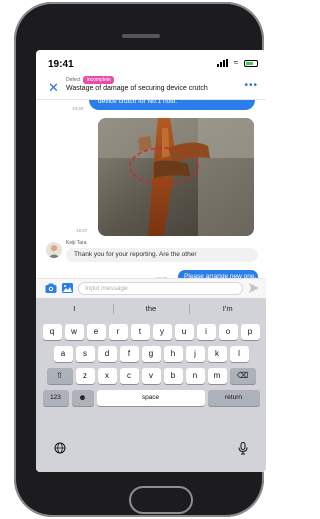 This screenshot has width=320, height=519. Describe the element at coordinates (129, 376) in the screenshot. I see `key: c` at that location.